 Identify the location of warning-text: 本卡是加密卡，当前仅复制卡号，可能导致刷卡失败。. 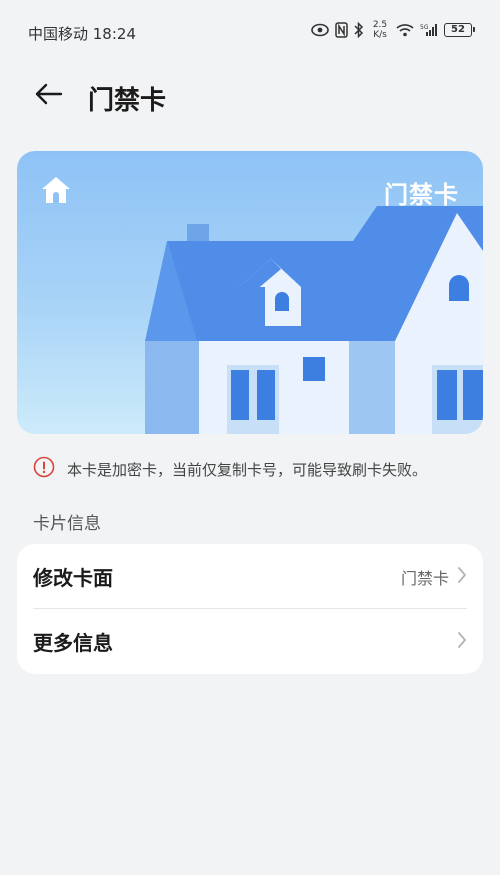
(247, 469).